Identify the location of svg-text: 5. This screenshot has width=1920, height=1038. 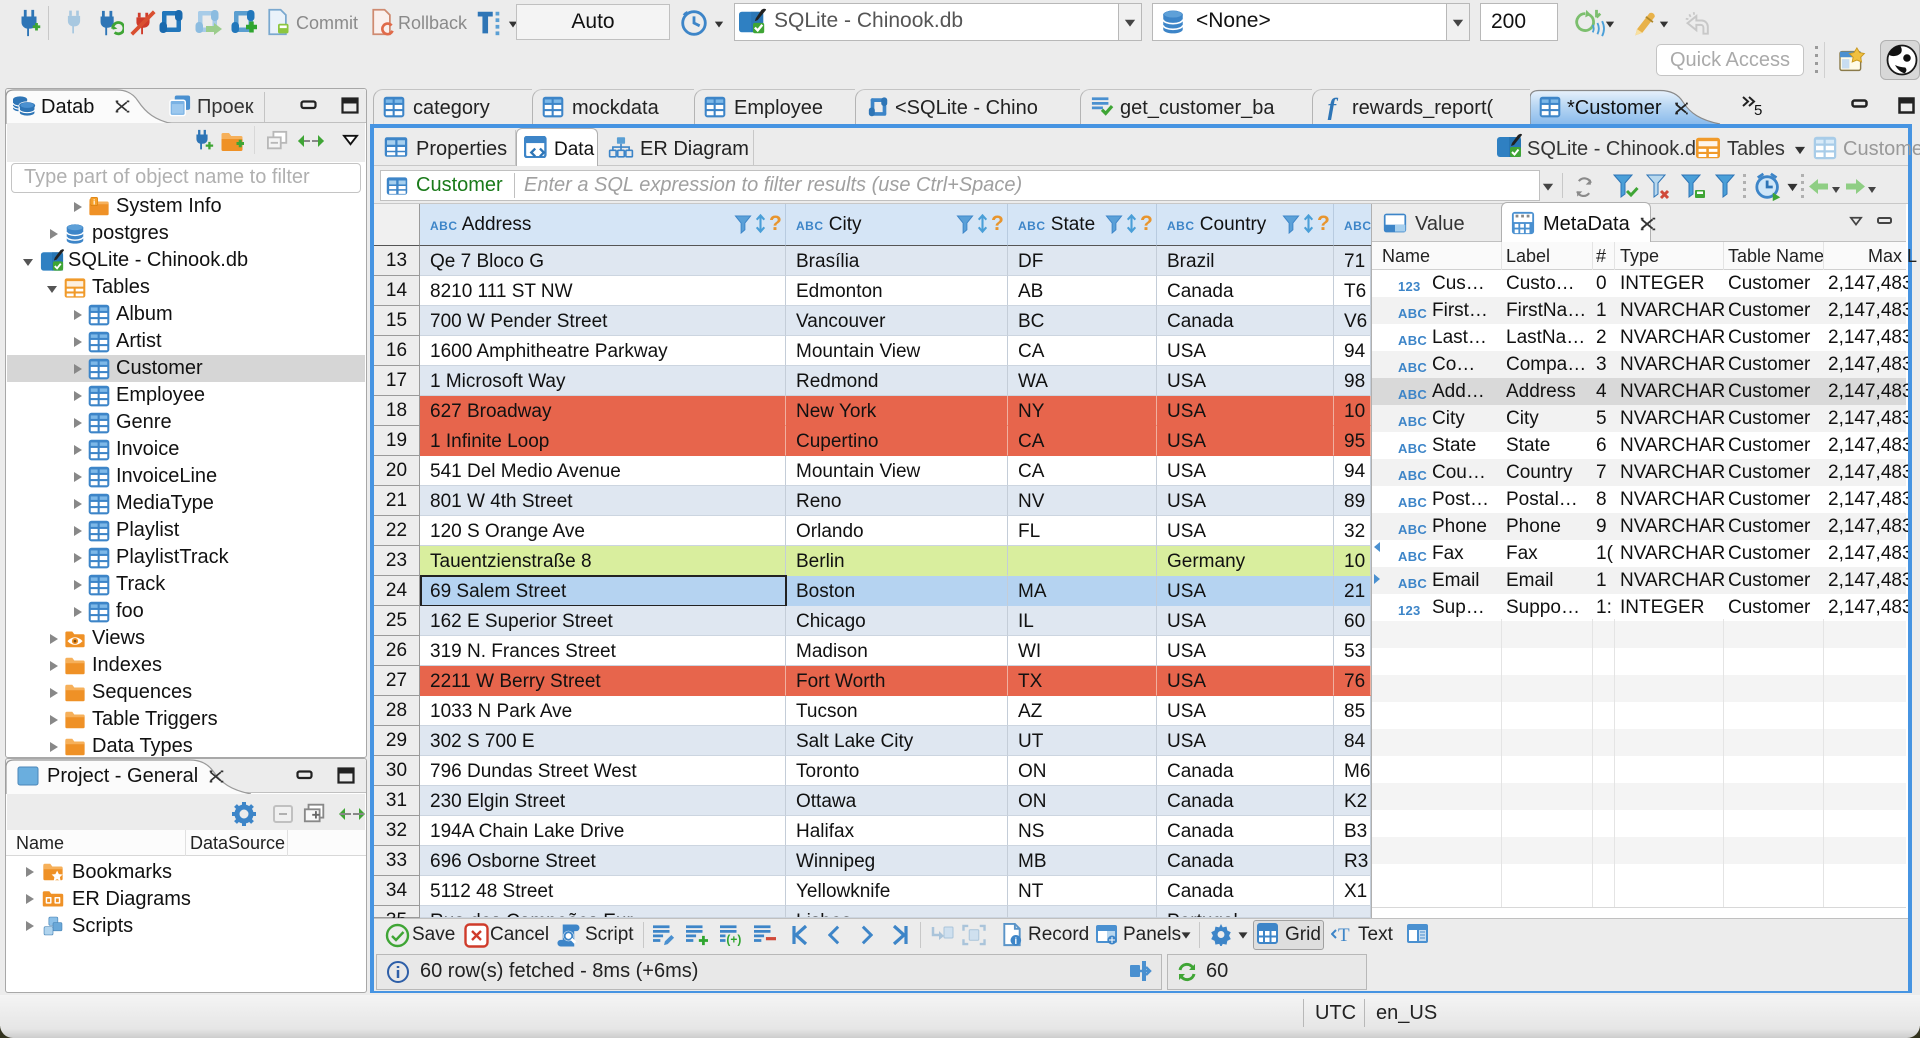
(1758, 109).